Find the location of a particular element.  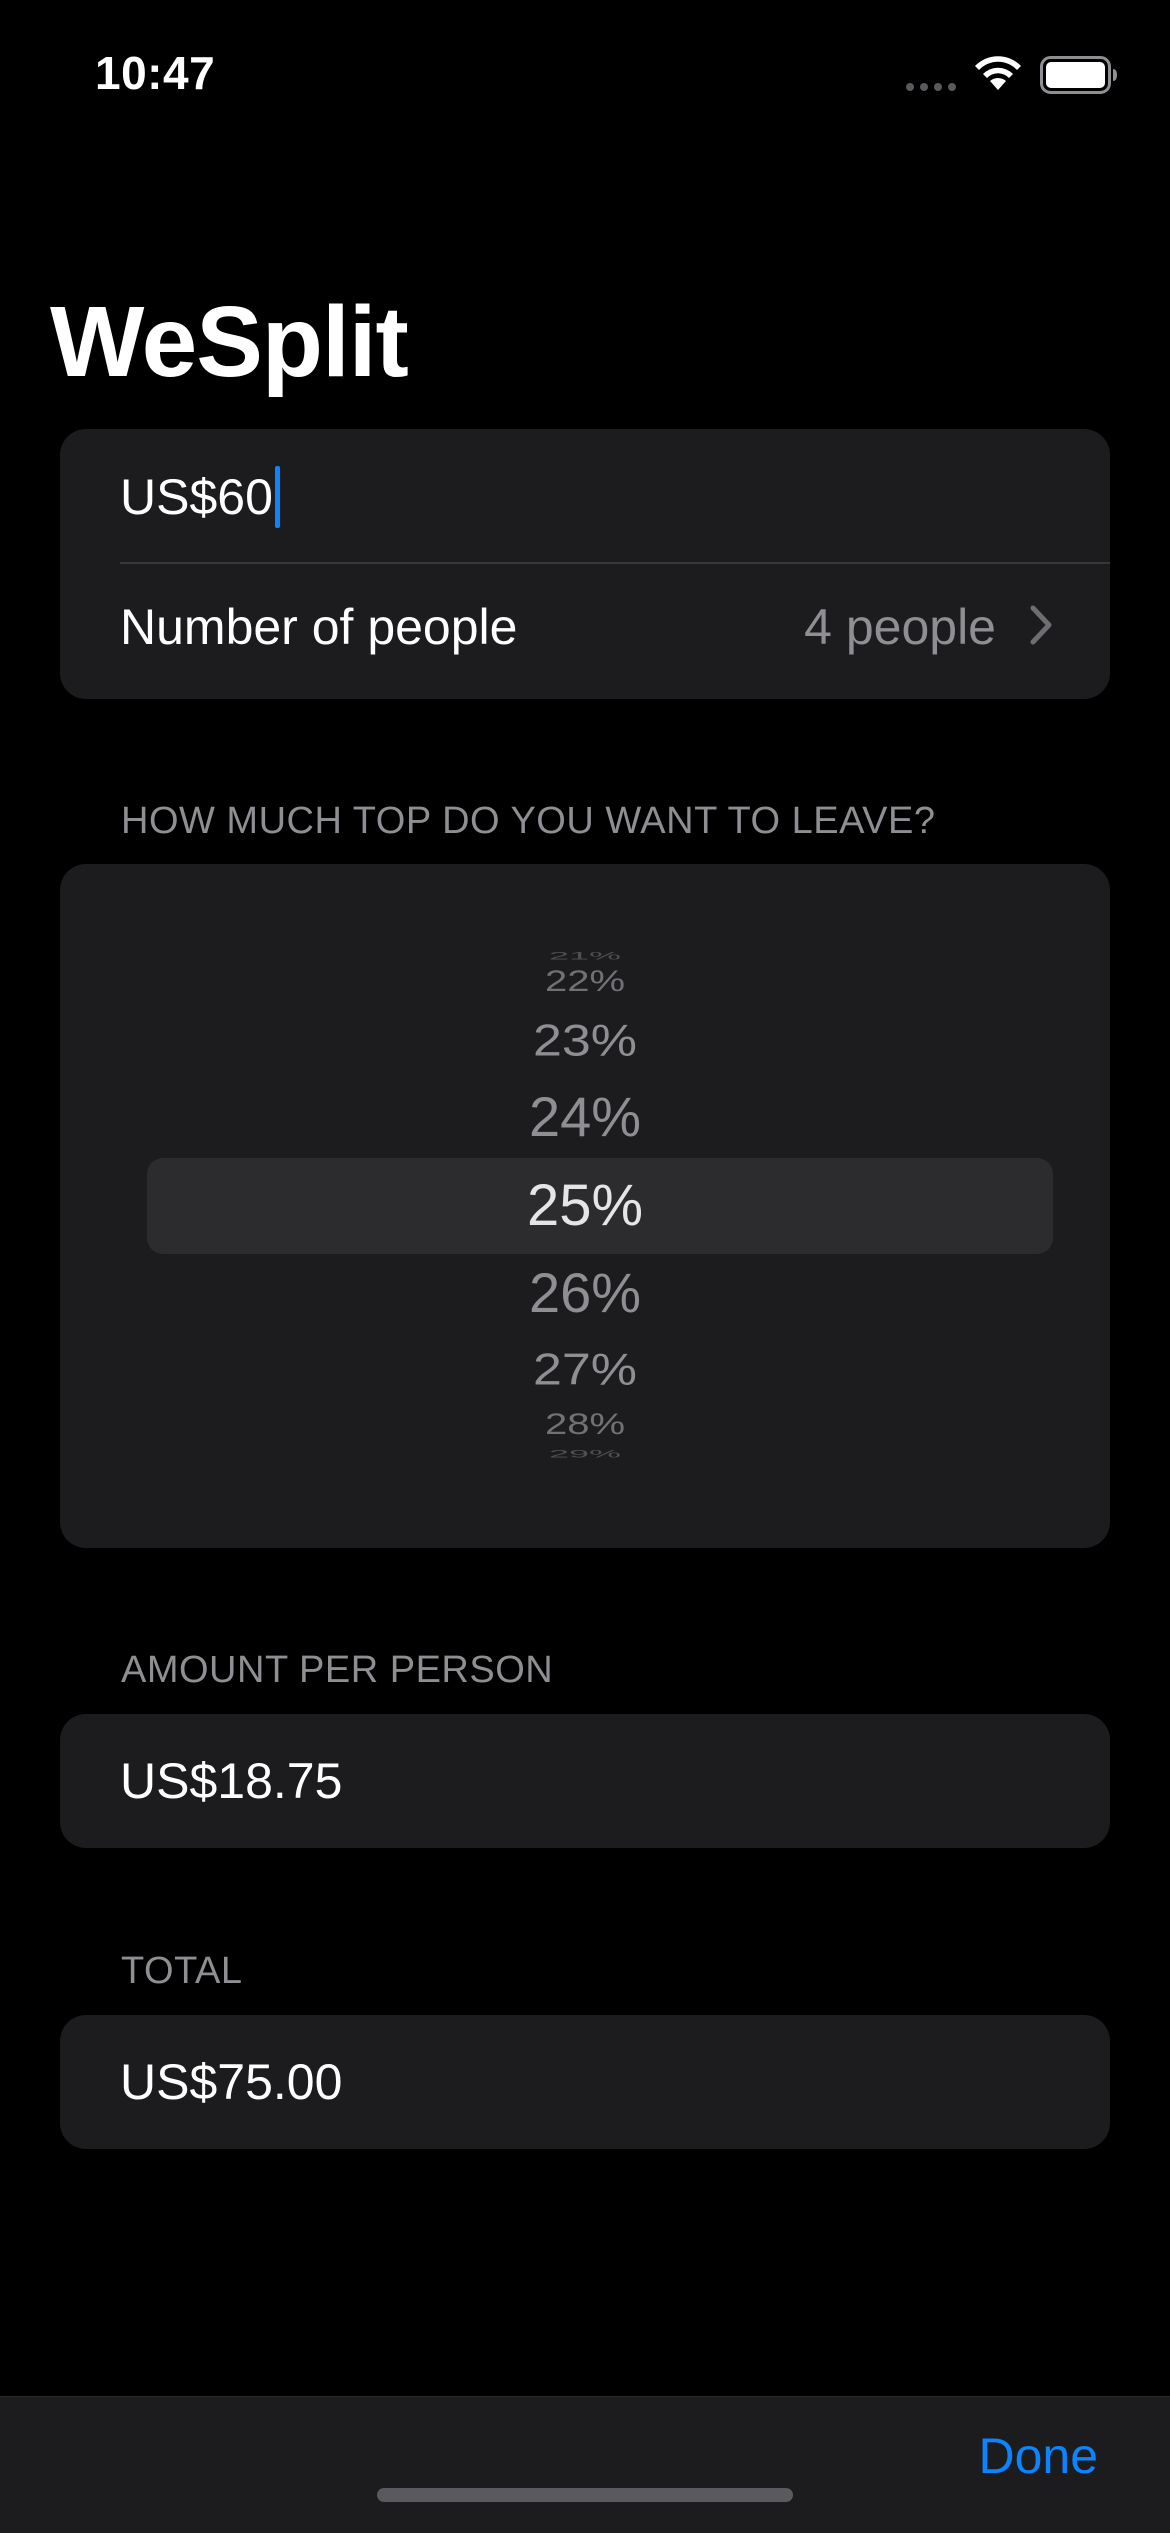

wifi-icon is located at coordinates (998, 73).